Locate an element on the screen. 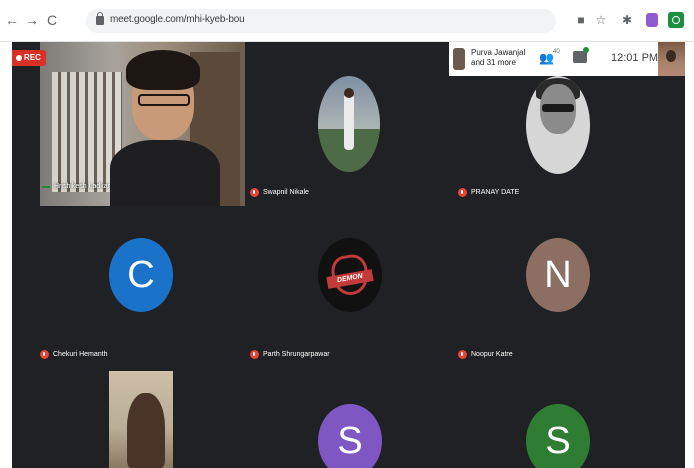 The height and width of the screenshot is (468, 694). record-dot-icon is located at coordinates (19, 58).